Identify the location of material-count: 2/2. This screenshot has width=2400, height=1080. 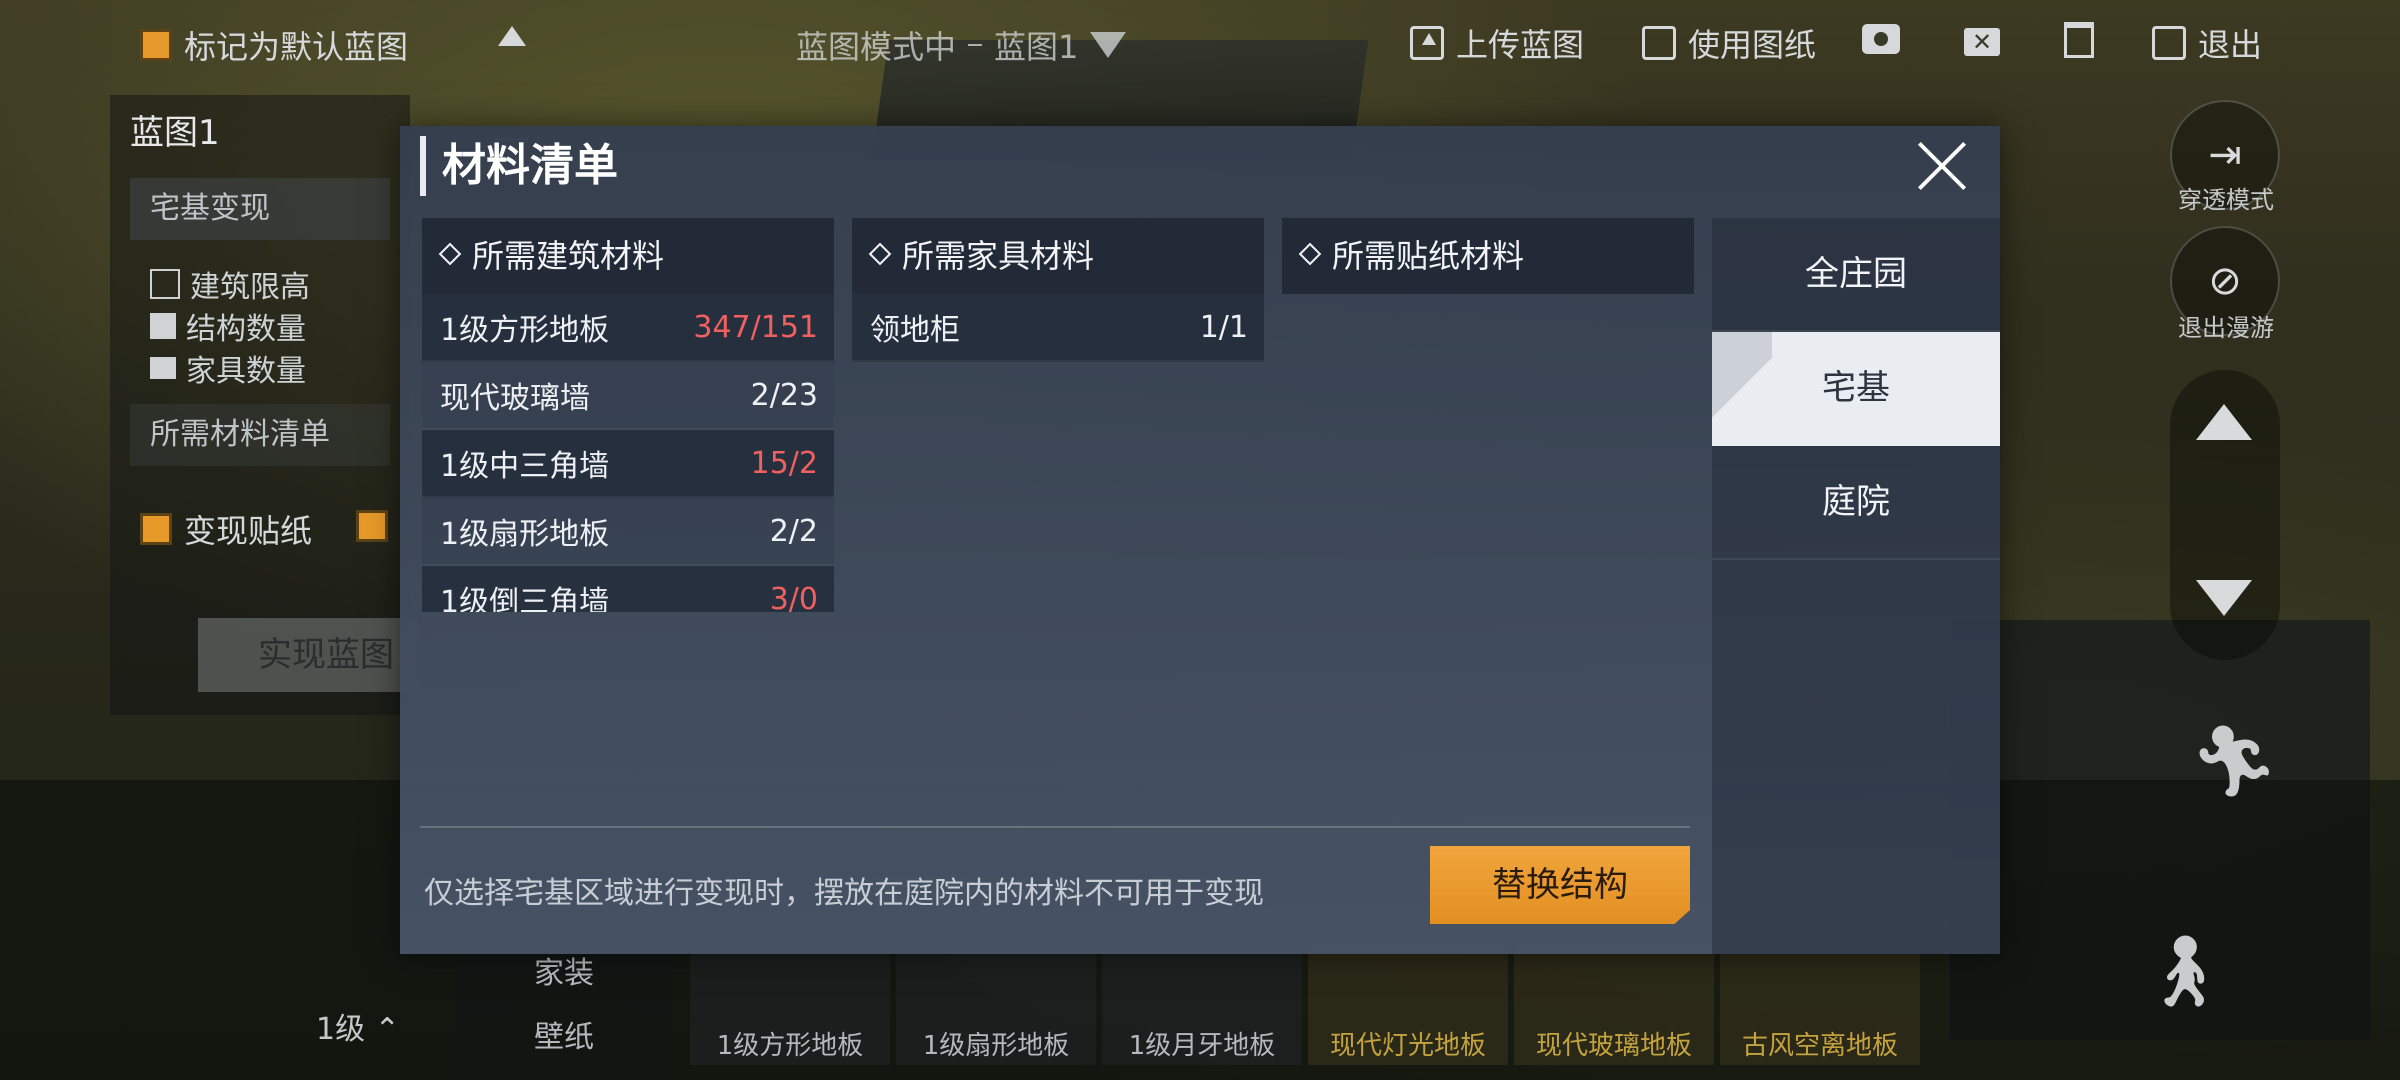
(793, 531).